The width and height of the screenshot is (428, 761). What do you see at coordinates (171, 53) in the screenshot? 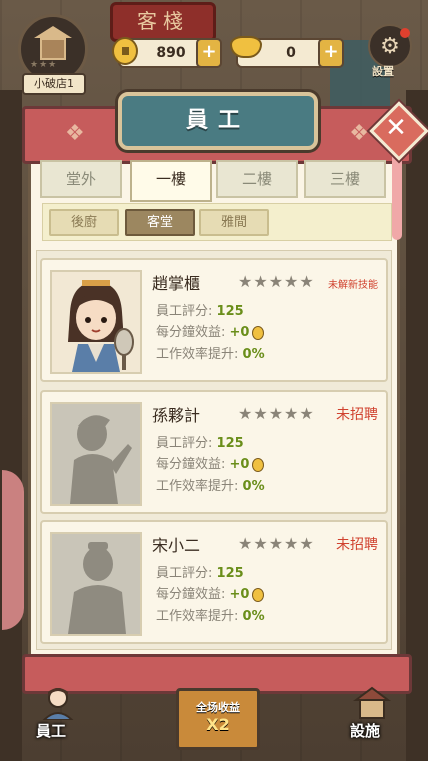
I see `copper-coin-value: 890` at bounding box center [171, 53].